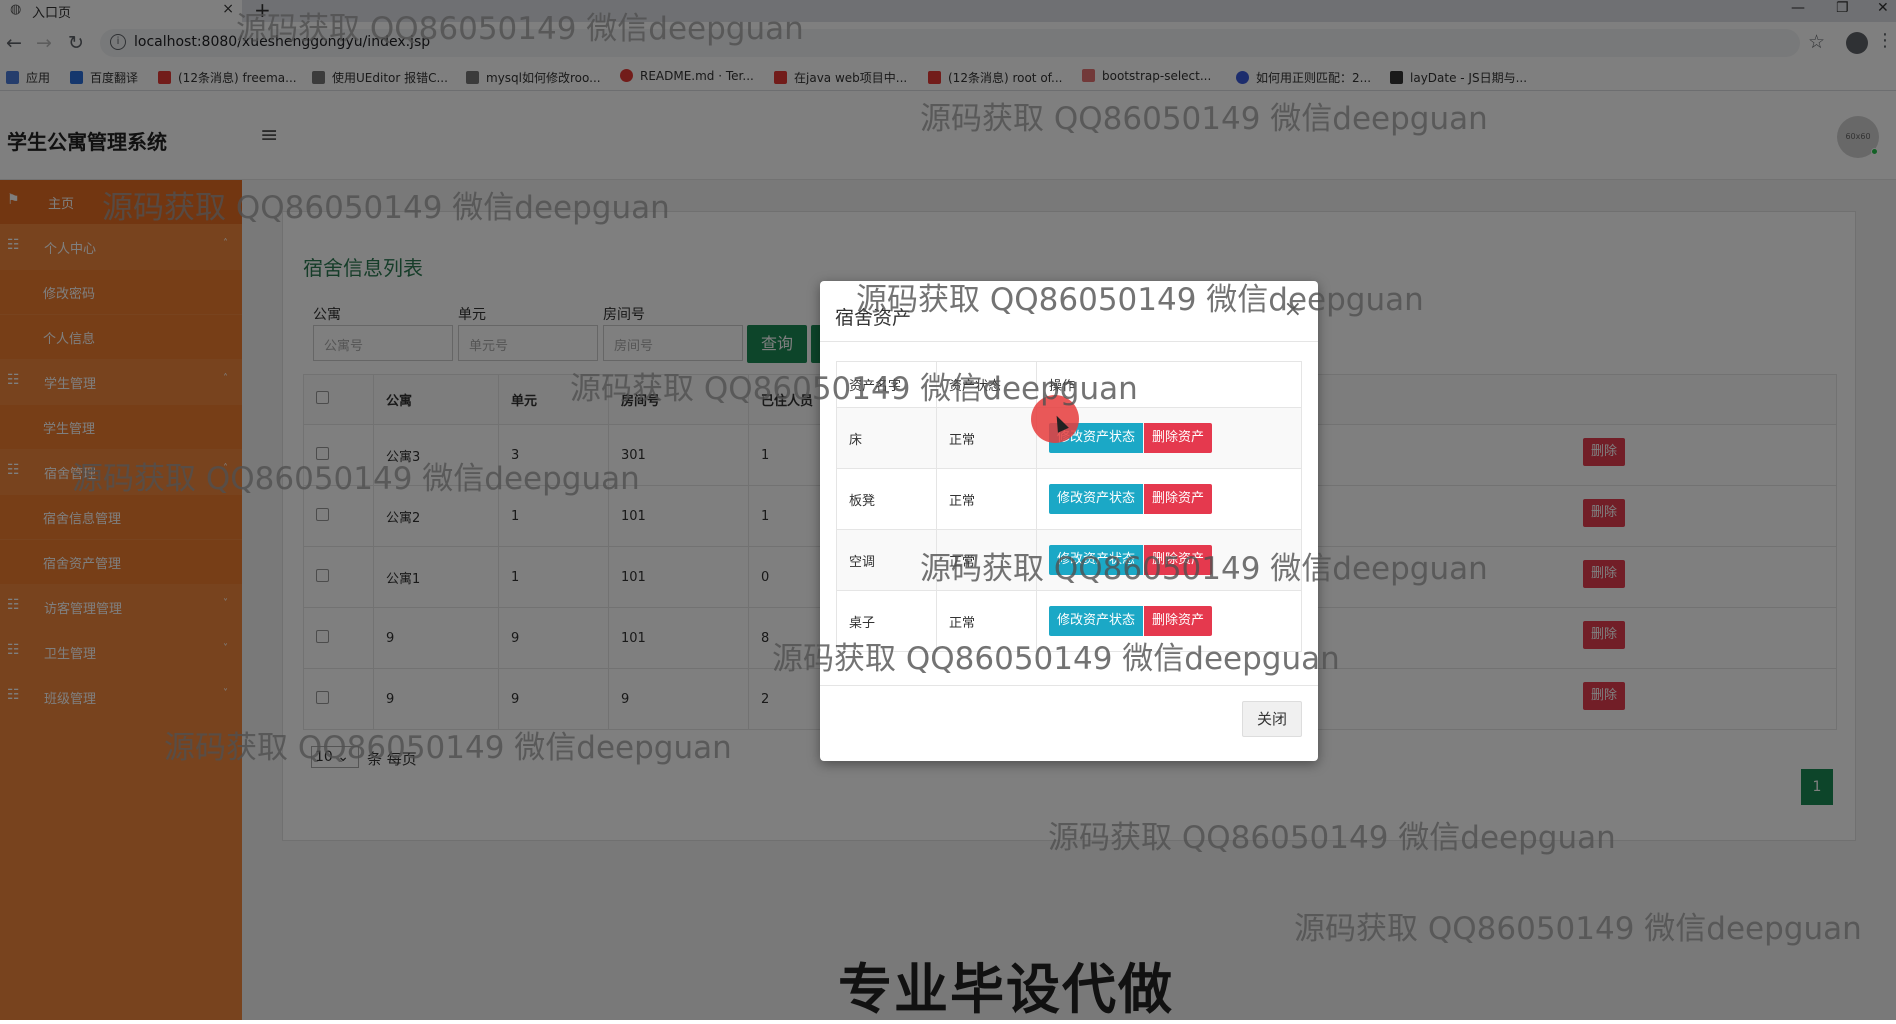  Describe the element at coordinates (886, 438) in the screenshot. I see `asset-name: 床` at that location.